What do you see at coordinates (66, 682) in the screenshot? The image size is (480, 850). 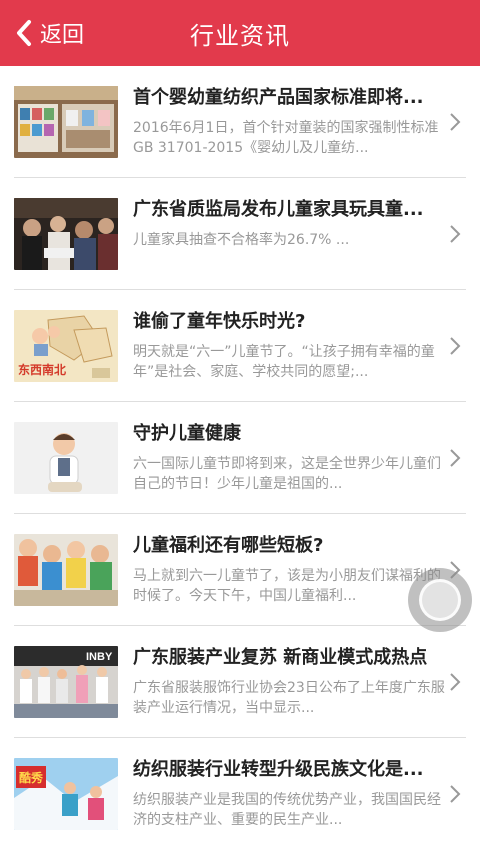 I see `article-thumbnail: INBY` at bounding box center [66, 682].